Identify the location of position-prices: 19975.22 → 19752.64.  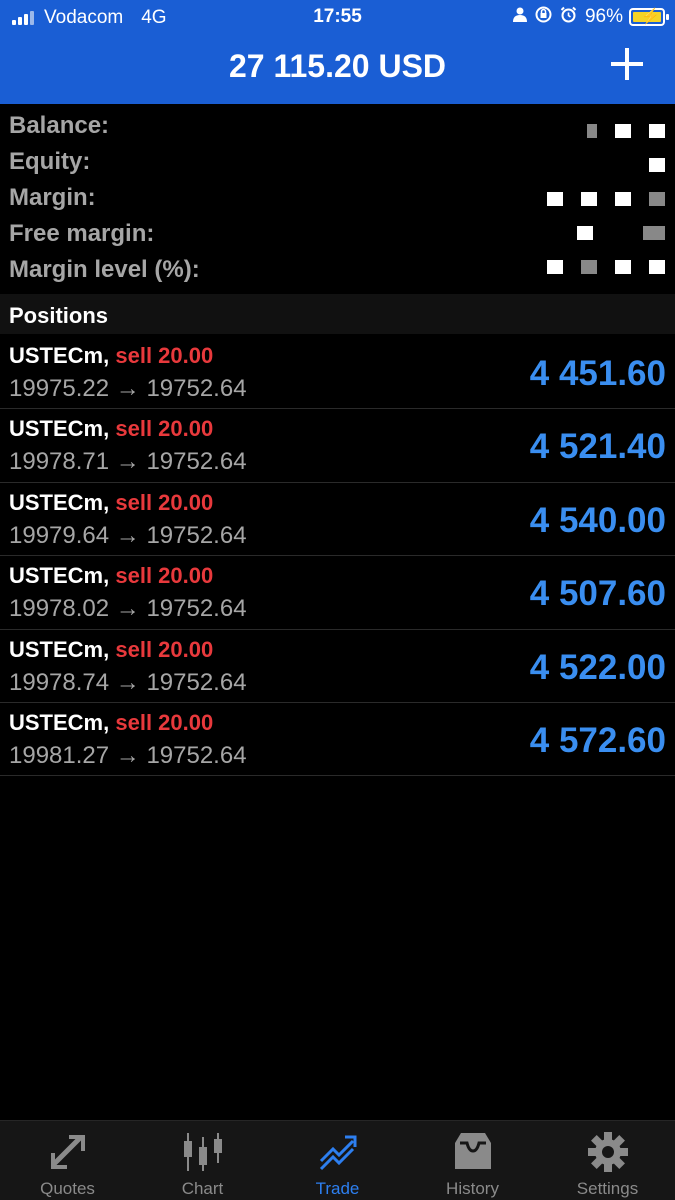
(128, 388).